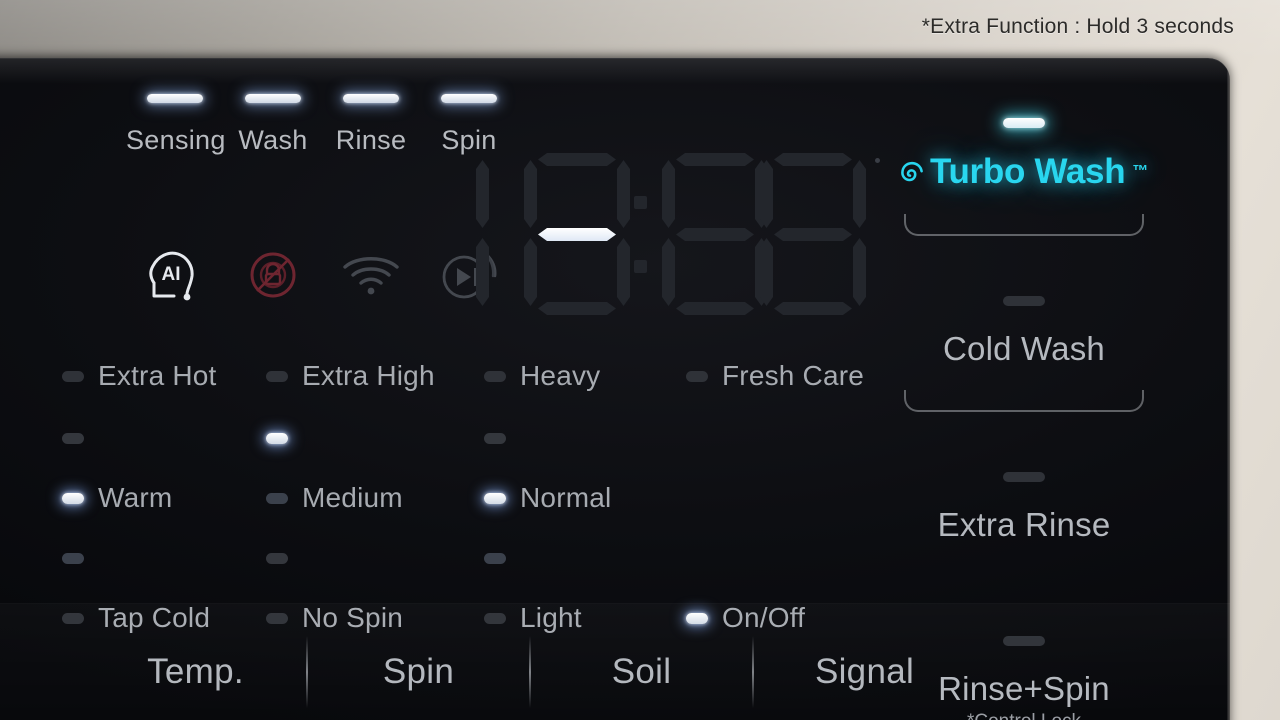  I want to click on option-medium: Medium, so click(334, 497).